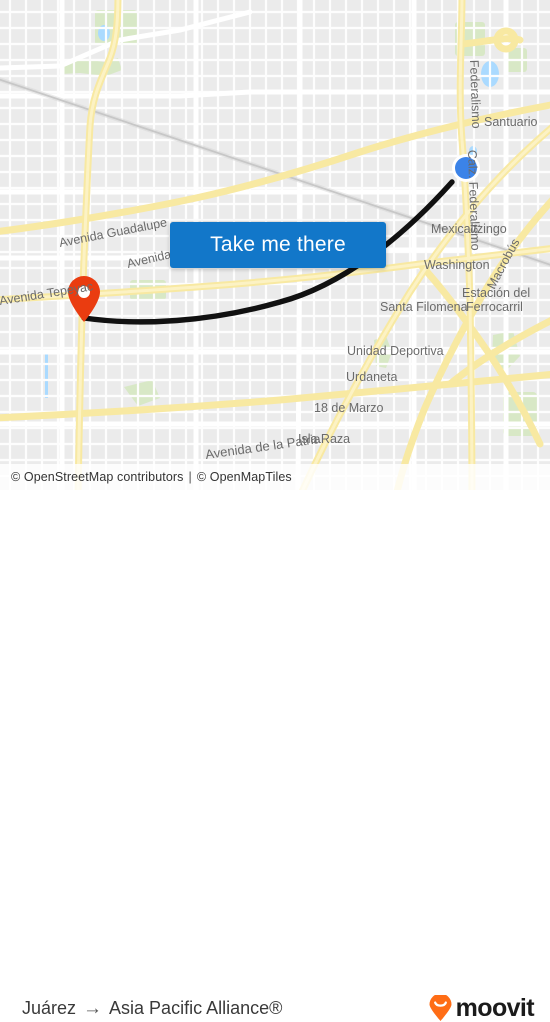 The height and width of the screenshot is (1022, 550). What do you see at coordinates (496, 293) in the screenshot?
I see `map-label: Estación del` at bounding box center [496, 293].